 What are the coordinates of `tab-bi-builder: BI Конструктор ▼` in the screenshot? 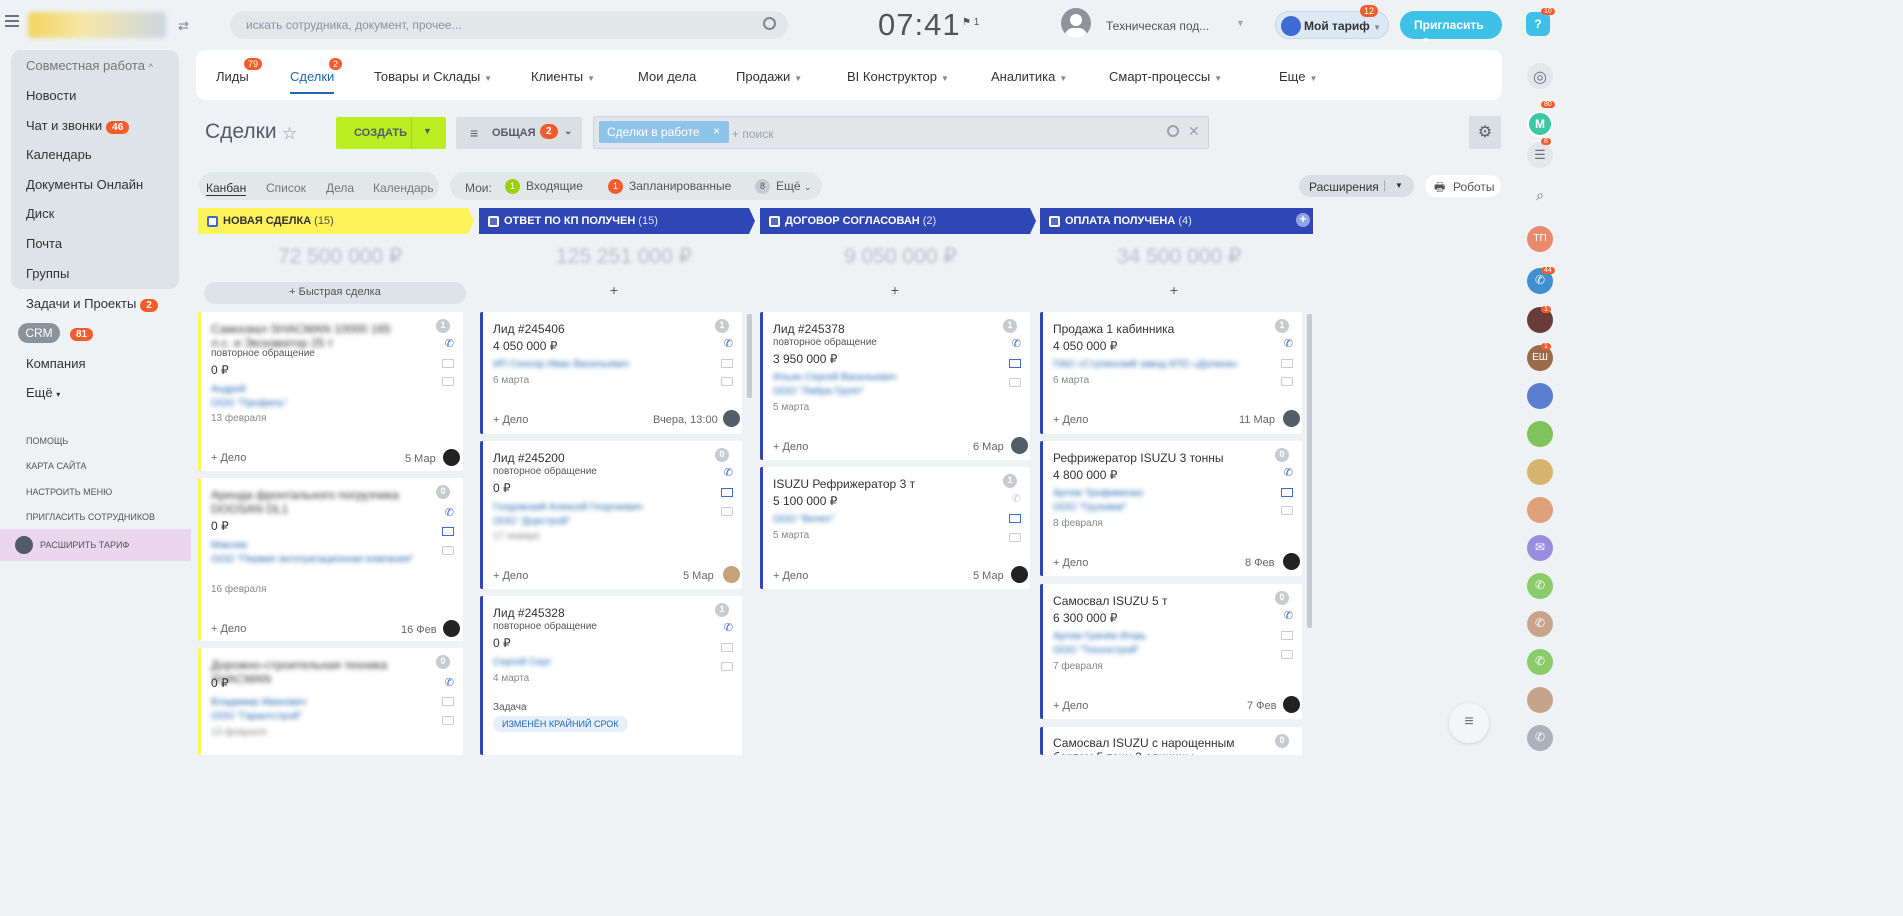 It's located at (898, 76).